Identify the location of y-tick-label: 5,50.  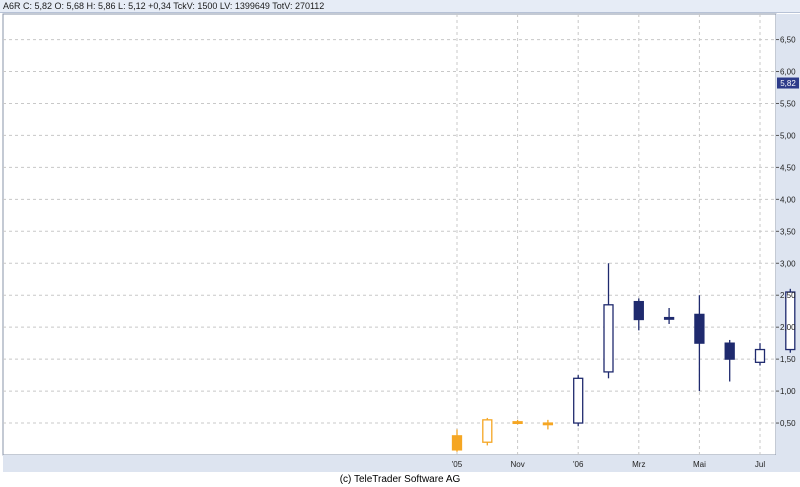
(788, 103).